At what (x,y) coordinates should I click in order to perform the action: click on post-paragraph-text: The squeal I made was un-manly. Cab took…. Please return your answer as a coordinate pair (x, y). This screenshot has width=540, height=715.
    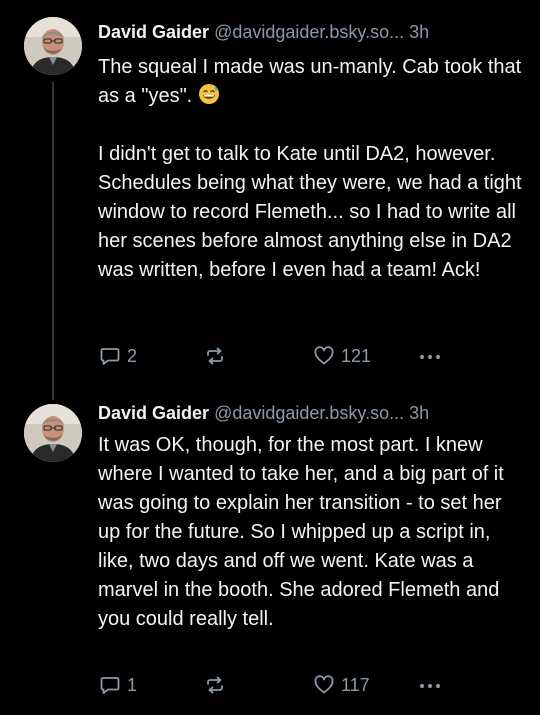
    Looking at the image, I should click on (310, 81).